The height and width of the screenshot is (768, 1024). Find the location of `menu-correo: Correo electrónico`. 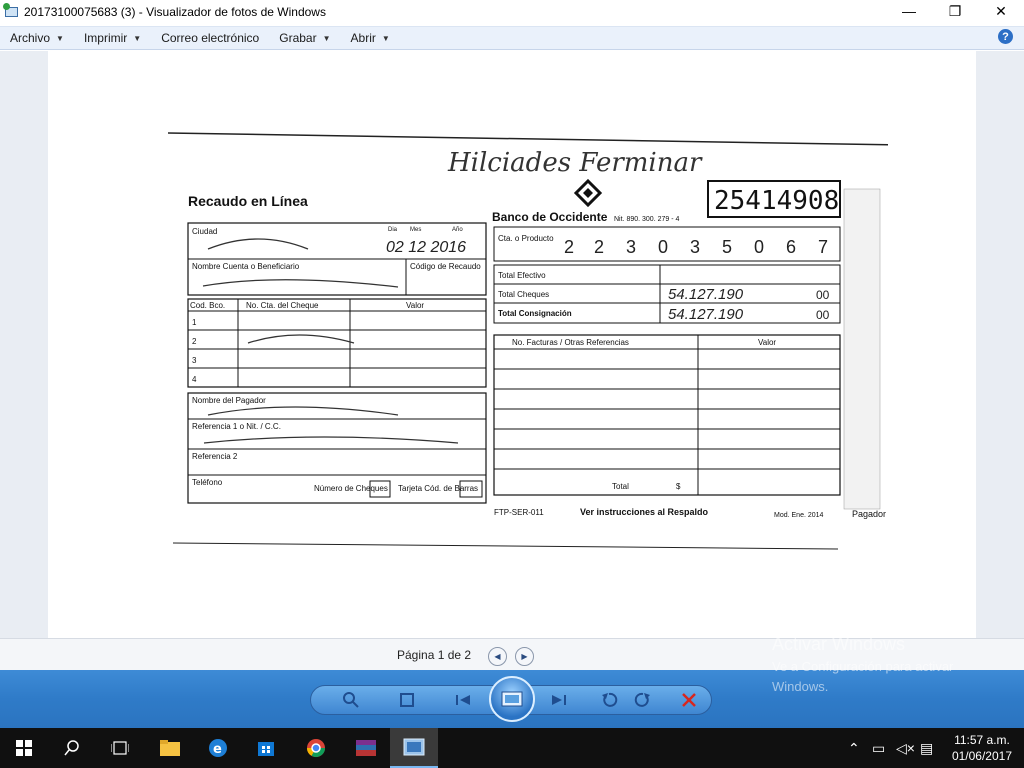

menu-correo: Correo electrónico is located at coordinates (210, 38).